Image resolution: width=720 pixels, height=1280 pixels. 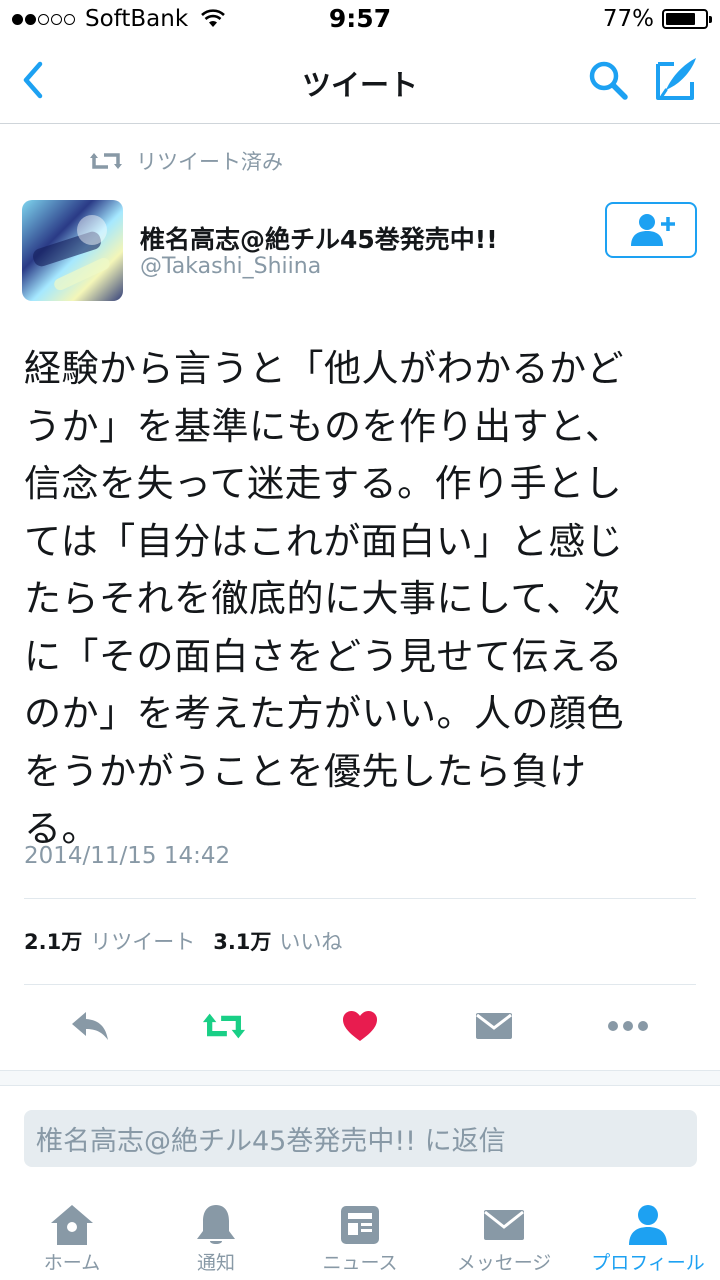 What do you see at coordinates (209, 162) in the screenshot?
I see `retweeted-label: リツイート済み` at bounding box center [209, 162].